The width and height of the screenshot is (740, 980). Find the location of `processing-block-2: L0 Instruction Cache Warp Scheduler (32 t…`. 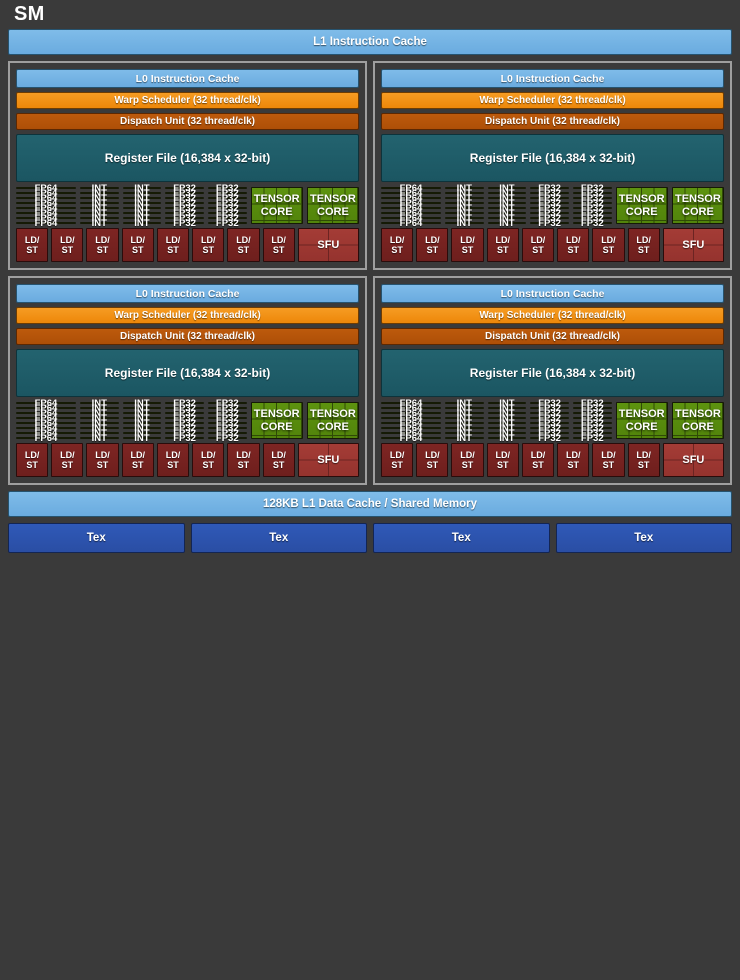

processing-block-2: L0 Instruction Cache Warp Scheduler (32 t… is located at coordinates (552, 165).